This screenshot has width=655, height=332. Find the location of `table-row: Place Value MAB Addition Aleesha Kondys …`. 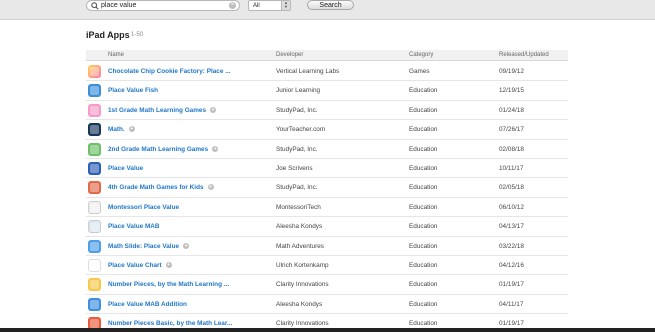

table-row: Place Value MAB Addition Aleesha Kondys … is located at coordinates (327, 305).